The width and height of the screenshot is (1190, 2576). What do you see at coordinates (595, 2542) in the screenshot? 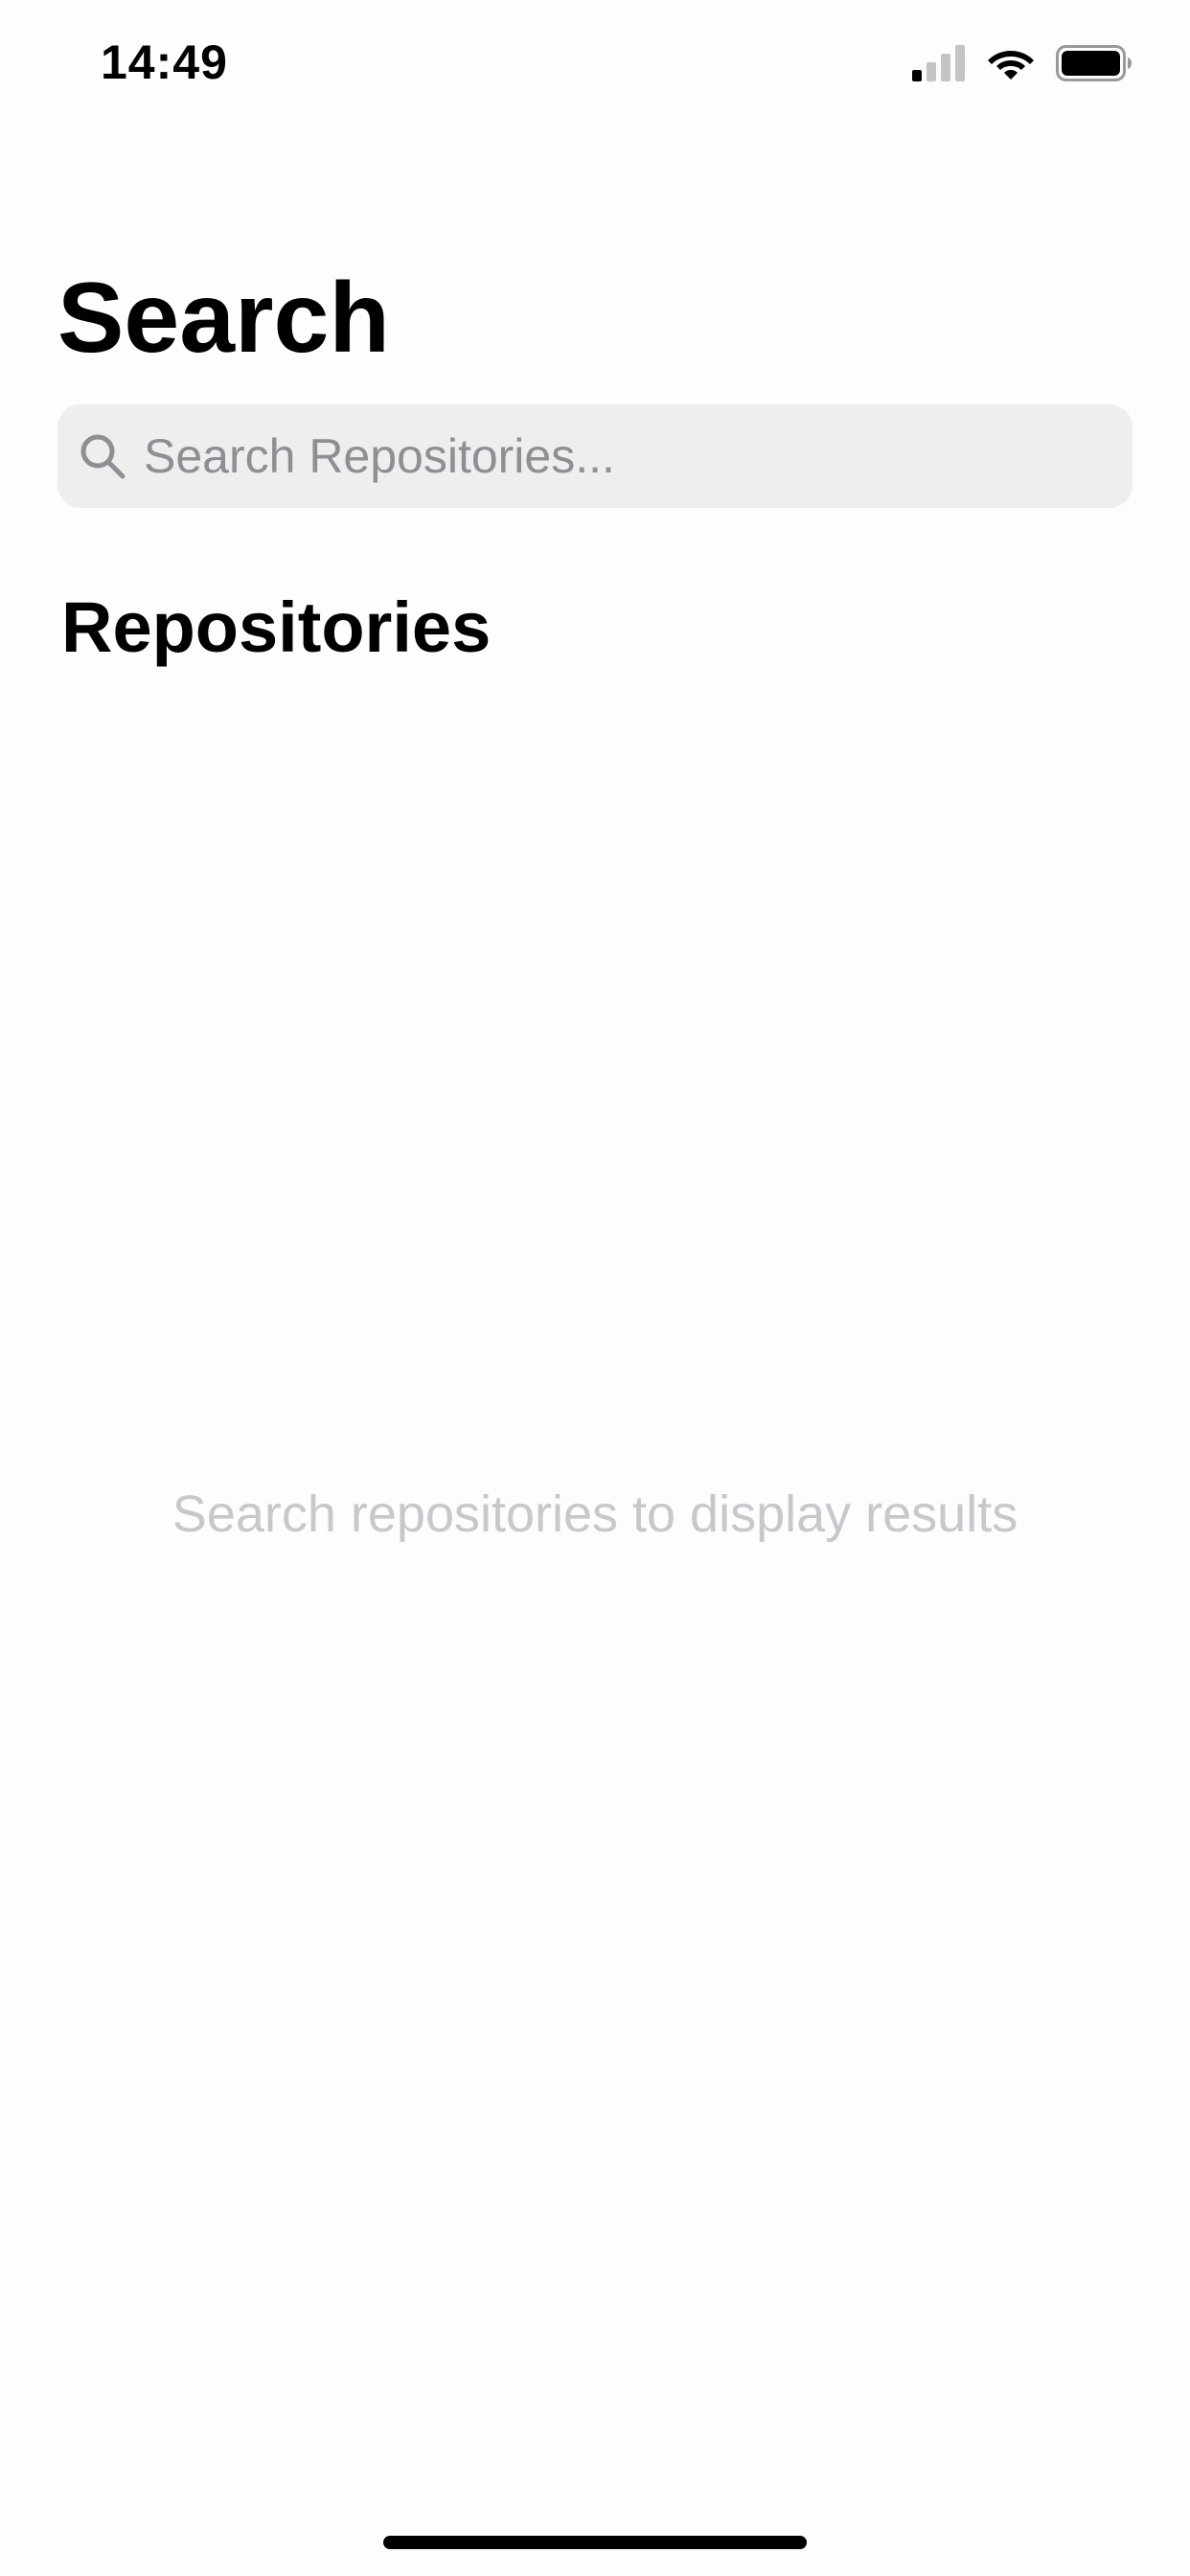
I see `home-indicator` at bounding box center [595, 2542].